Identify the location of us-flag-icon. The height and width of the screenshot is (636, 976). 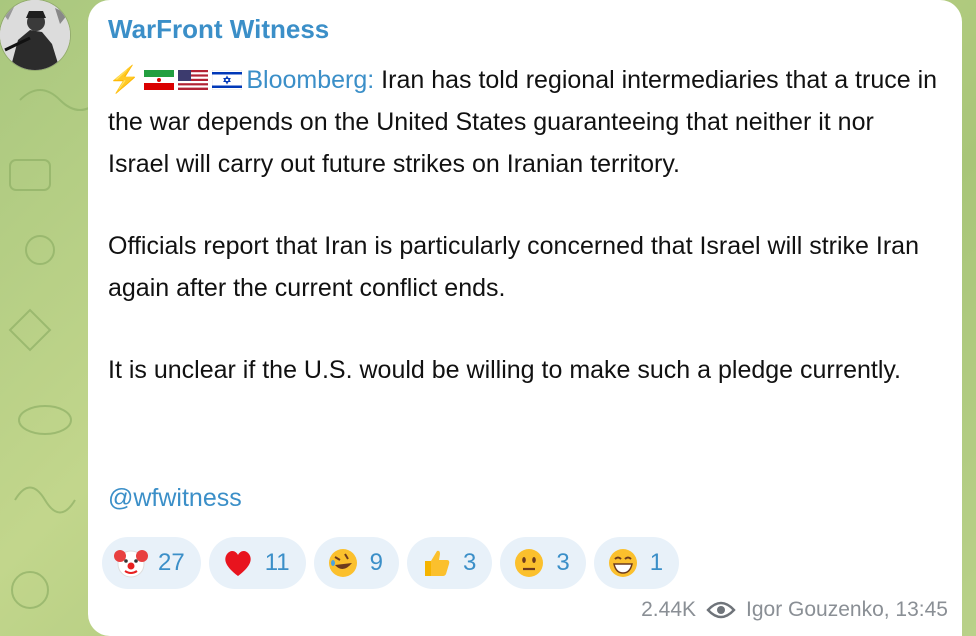
(193, 80).